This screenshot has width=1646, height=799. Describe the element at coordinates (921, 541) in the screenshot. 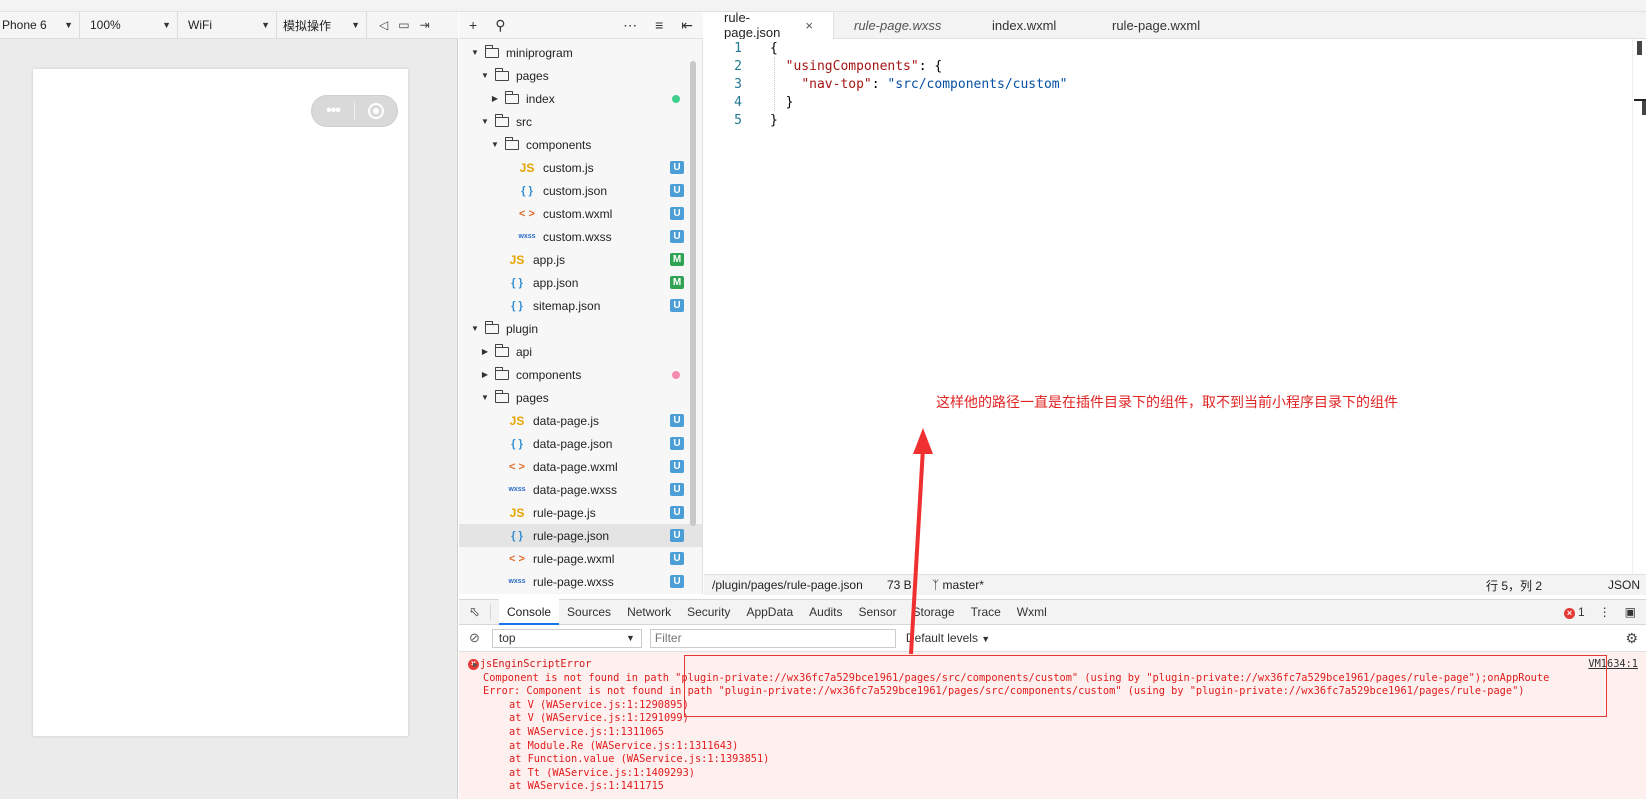

I see `annotation-arrow` at that location.